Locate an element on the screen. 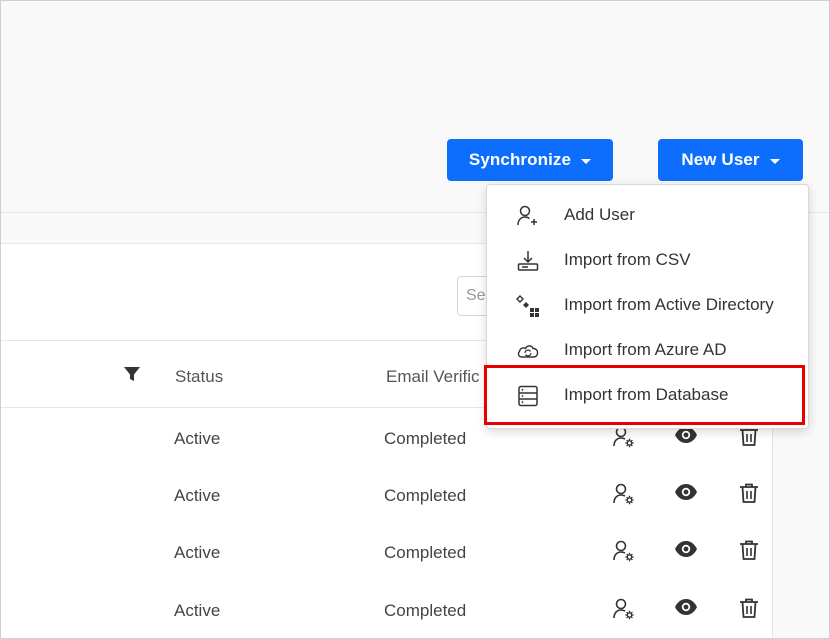  add-user-icon is located at coordinates (527, 215).